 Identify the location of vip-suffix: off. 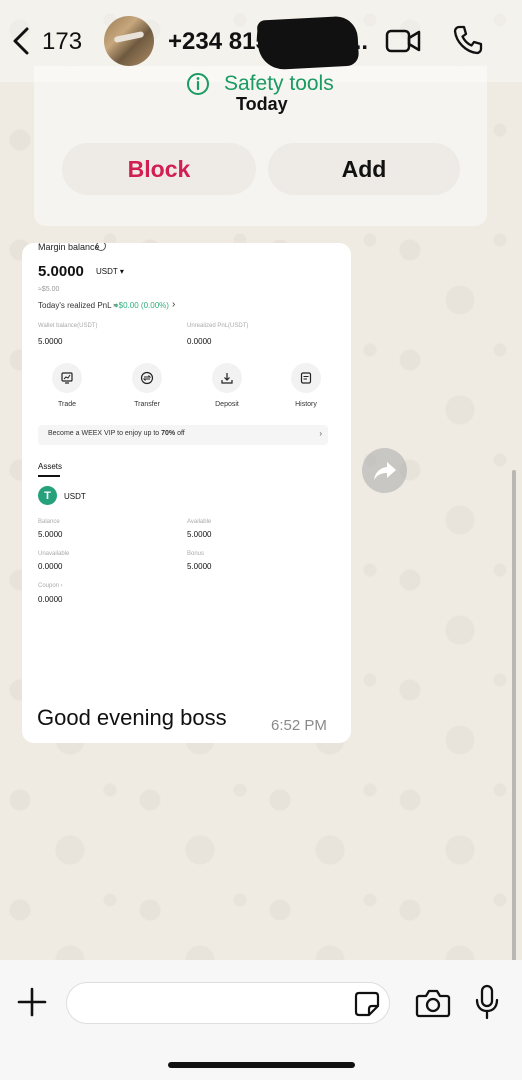
(180, 433).